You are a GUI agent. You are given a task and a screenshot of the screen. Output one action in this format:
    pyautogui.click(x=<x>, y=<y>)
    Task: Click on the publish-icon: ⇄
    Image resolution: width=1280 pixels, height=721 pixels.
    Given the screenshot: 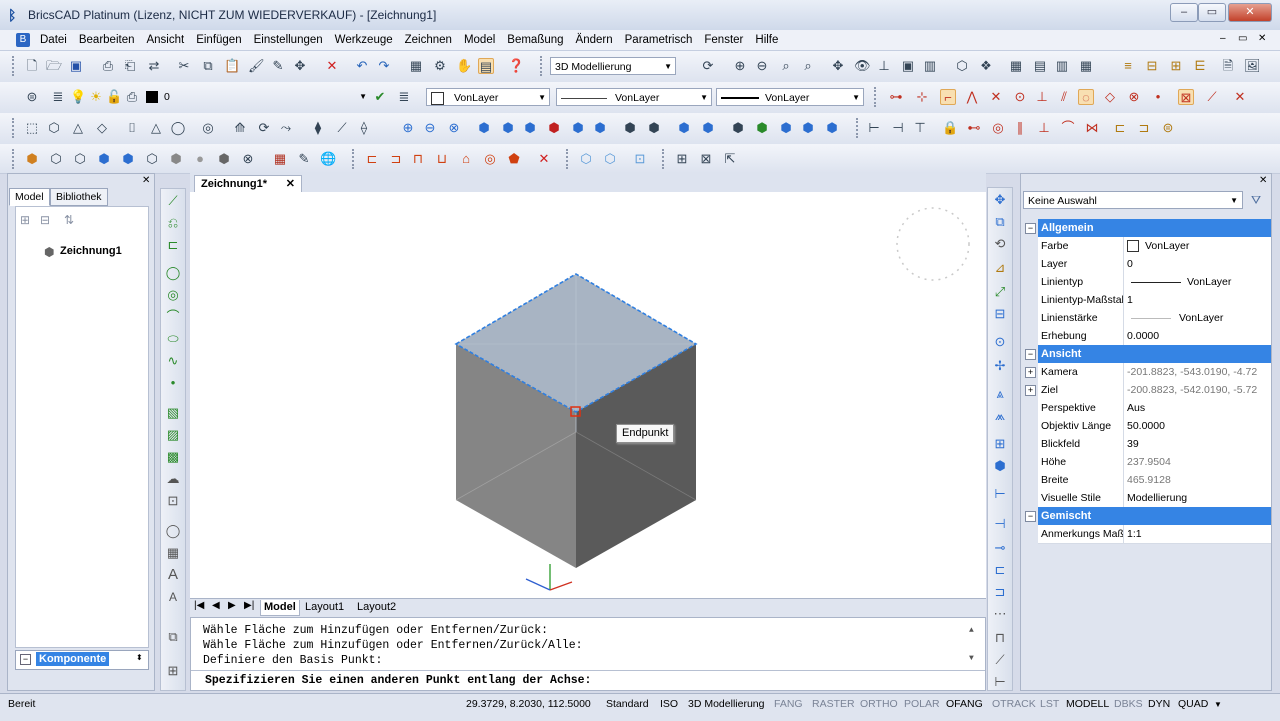 What is the action you would take?
    pyautogui.click(x=154, y=66)
    